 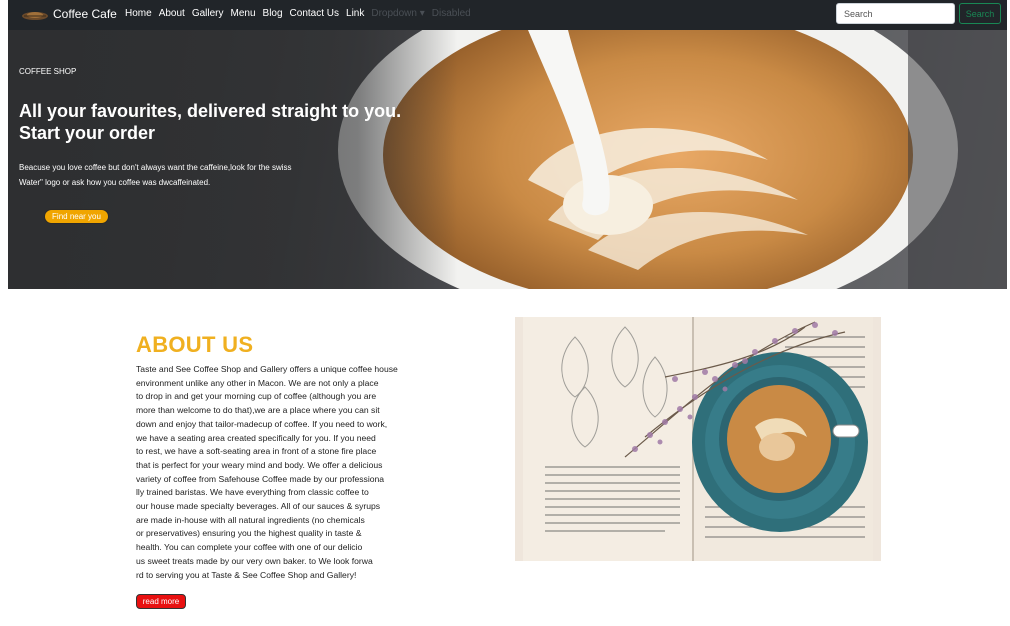 What do you see at coordinates (895, 13) in the screenshot?
I see `search-input` at bounding box center [895, 13].